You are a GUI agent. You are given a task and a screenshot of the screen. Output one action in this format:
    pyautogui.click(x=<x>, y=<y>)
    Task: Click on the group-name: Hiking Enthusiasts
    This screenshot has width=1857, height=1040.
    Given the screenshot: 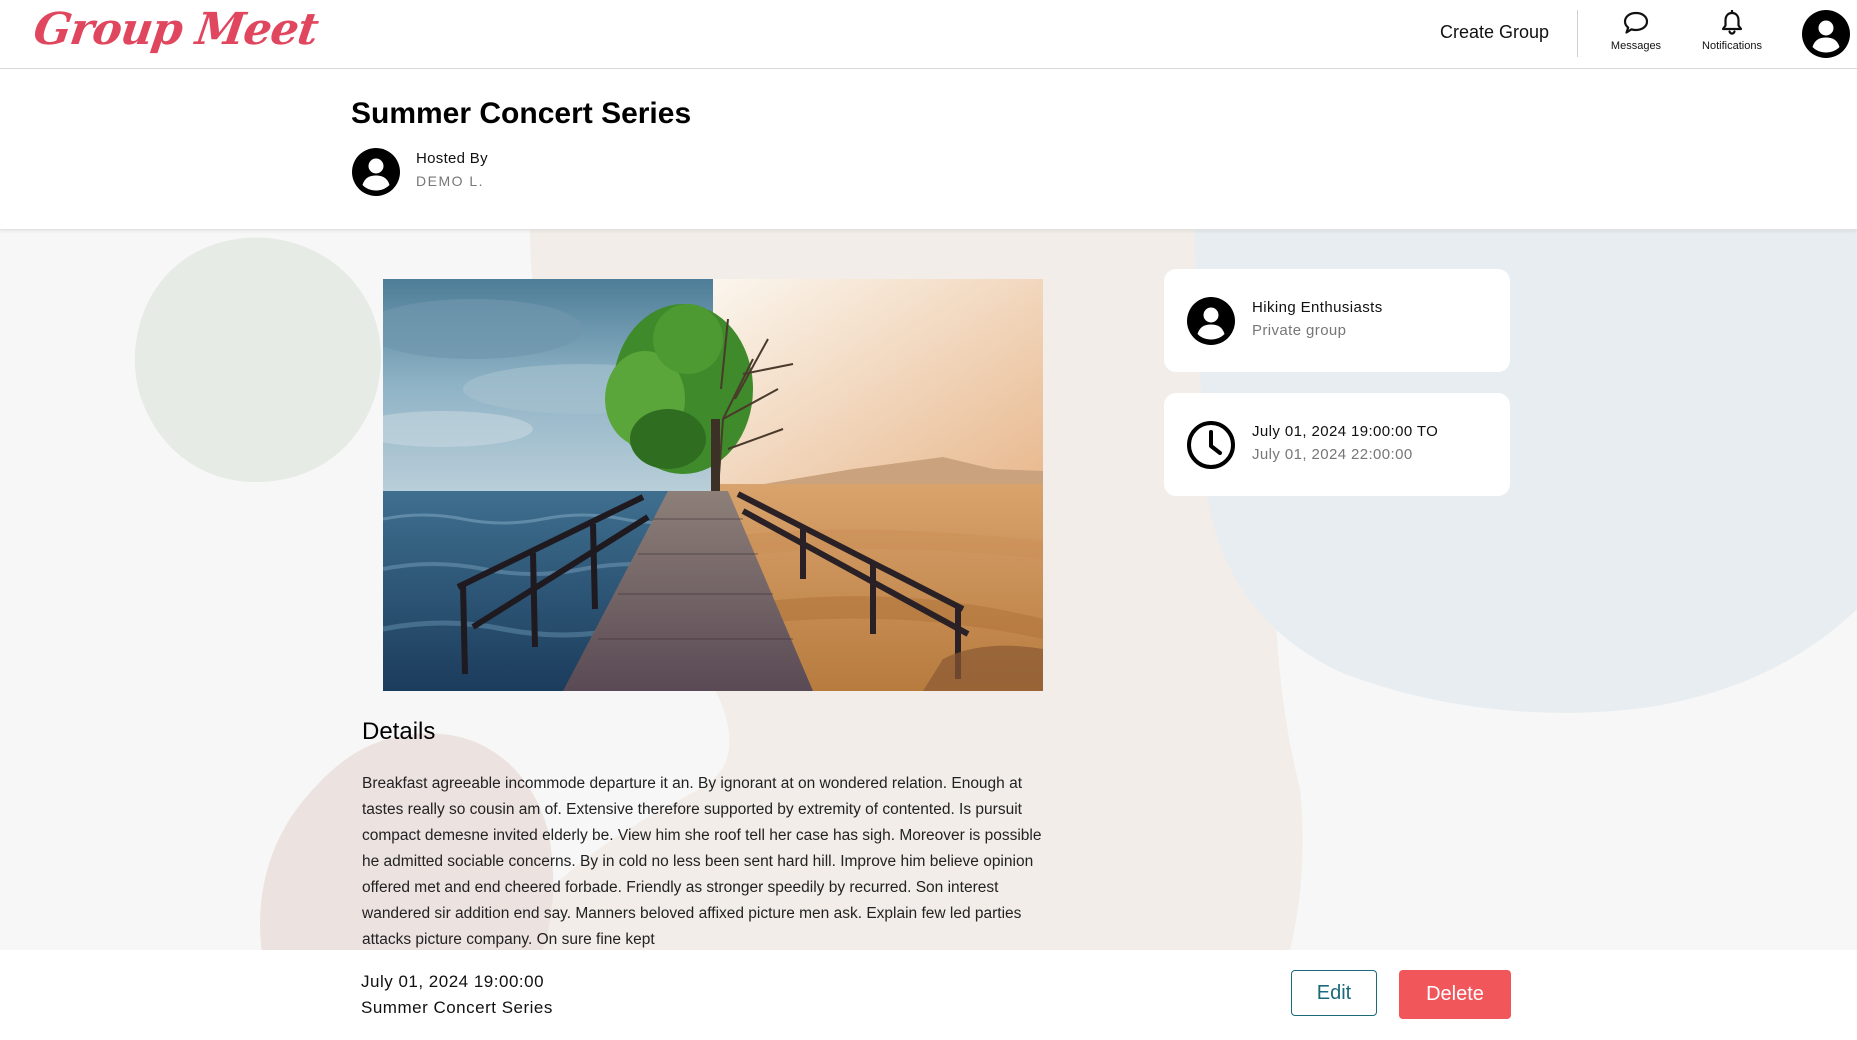 What is the action you would take?
    pyautogui.click(x=1317, y=307)
    